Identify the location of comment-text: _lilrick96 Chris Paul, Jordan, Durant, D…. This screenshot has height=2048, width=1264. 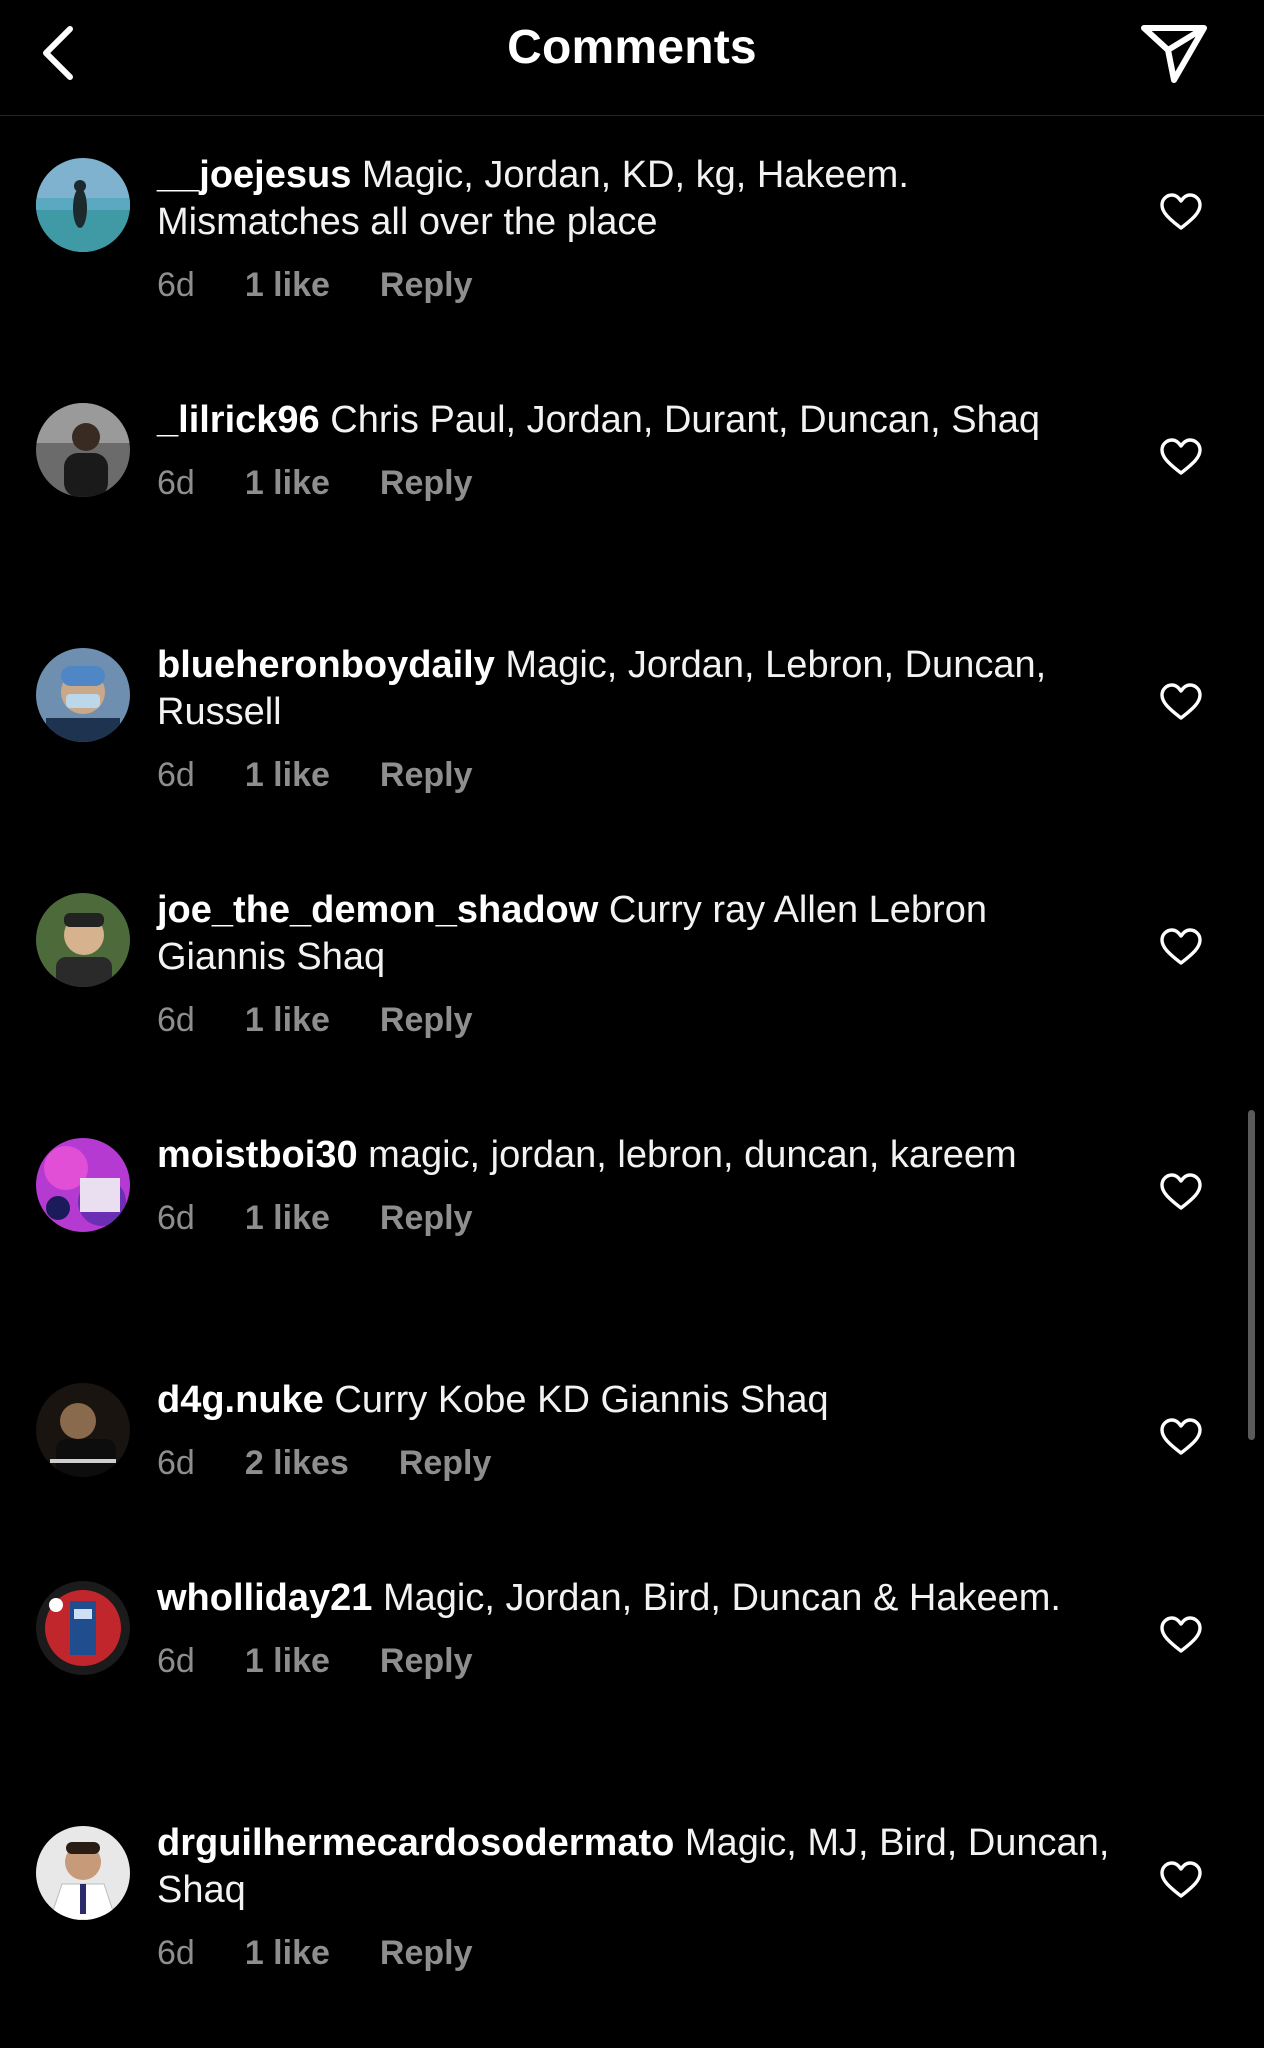
(637, 420).